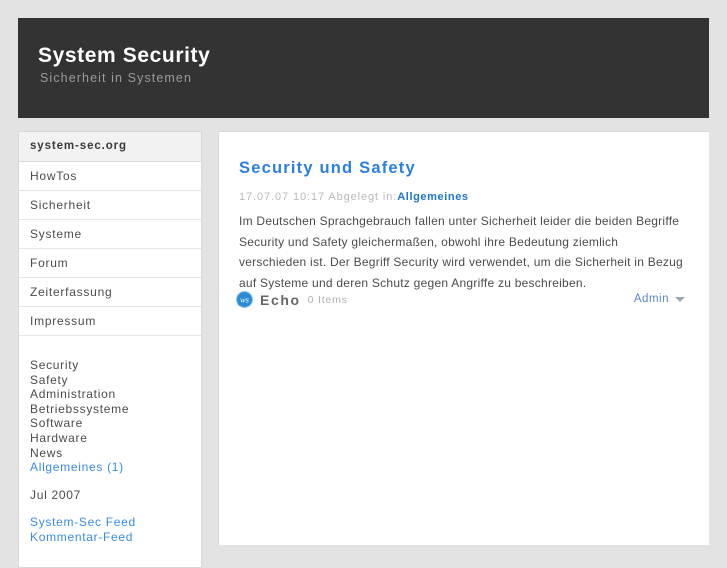 This screenshot has width=727, height=568. What do you see at coordinates (115, 423) in the screenshot?
I see `category-software: Software` at bounding box center [115, 423].